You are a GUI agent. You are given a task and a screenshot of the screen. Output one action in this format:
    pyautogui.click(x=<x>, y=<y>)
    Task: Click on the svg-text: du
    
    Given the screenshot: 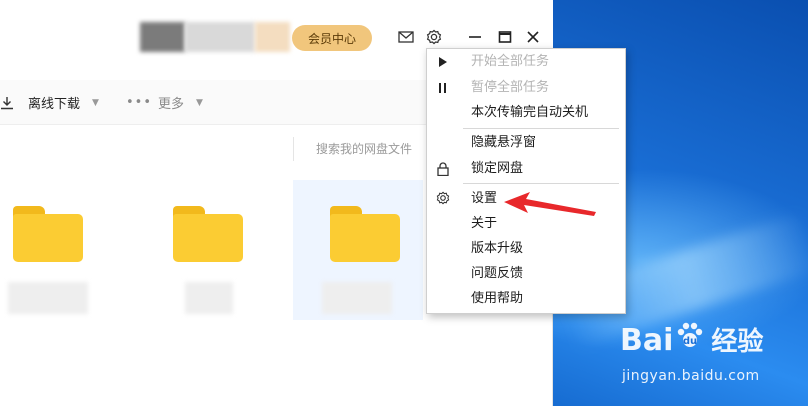 What is the action you would take?
    pyautogui.click(x=690, y=341)
    